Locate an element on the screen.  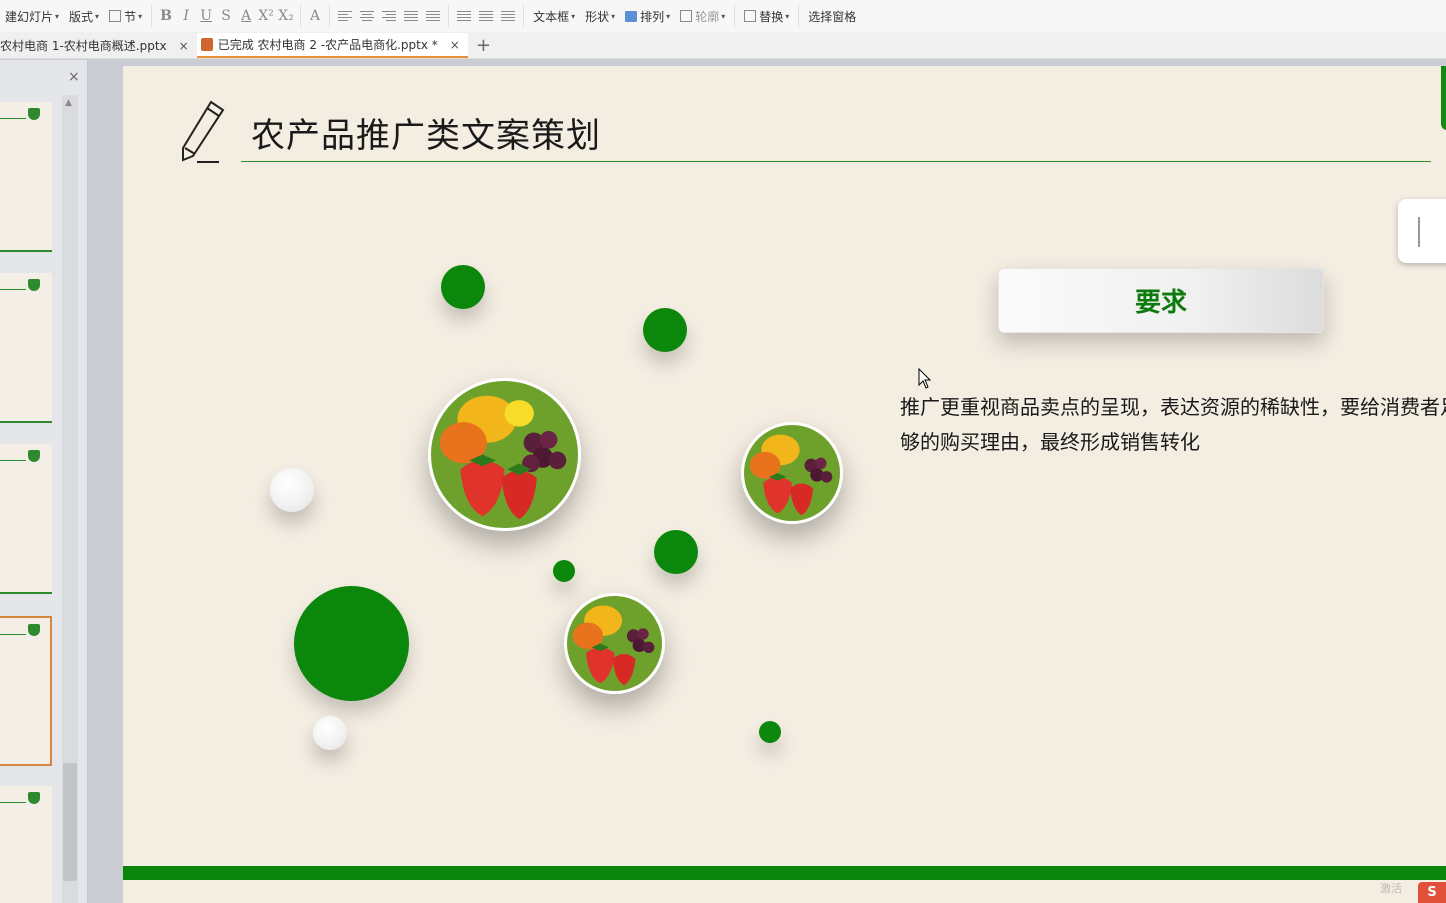
slide-thumbnail-panel: × ▲ is located at coordinates (44, 481).